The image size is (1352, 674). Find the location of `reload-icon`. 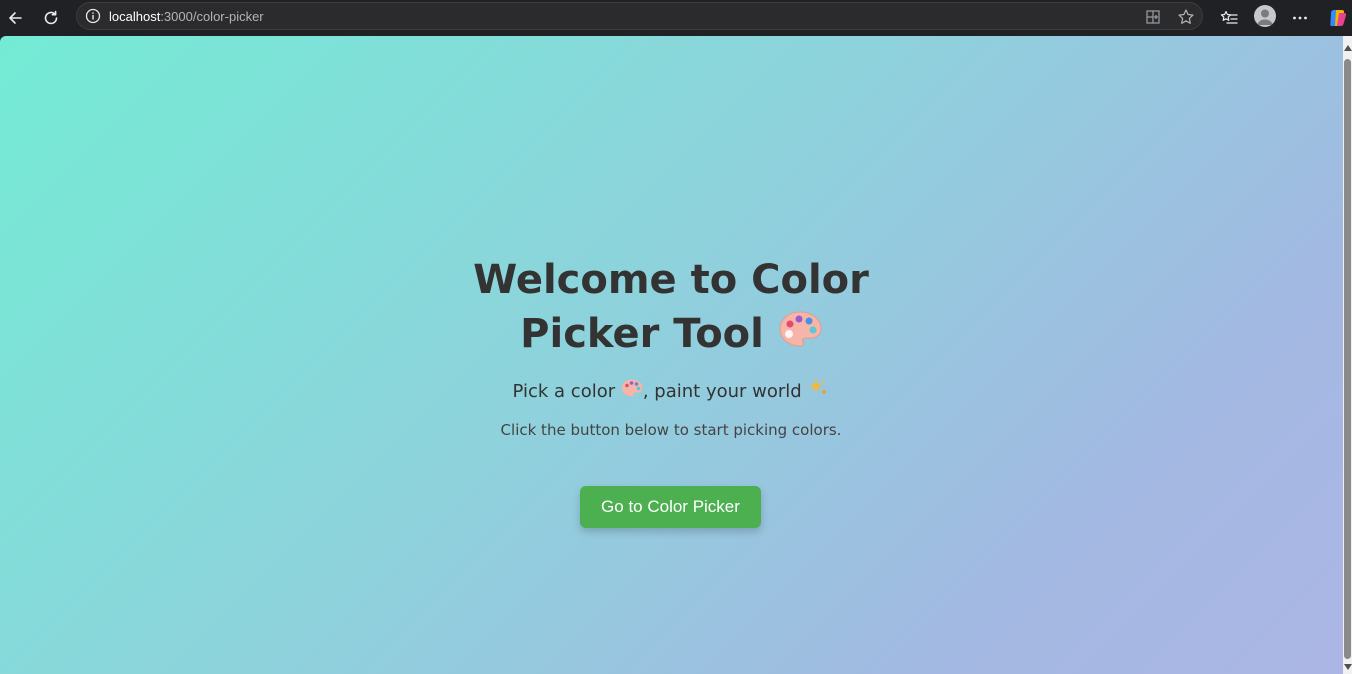

reload-icon is located at coordinates (51, 18).